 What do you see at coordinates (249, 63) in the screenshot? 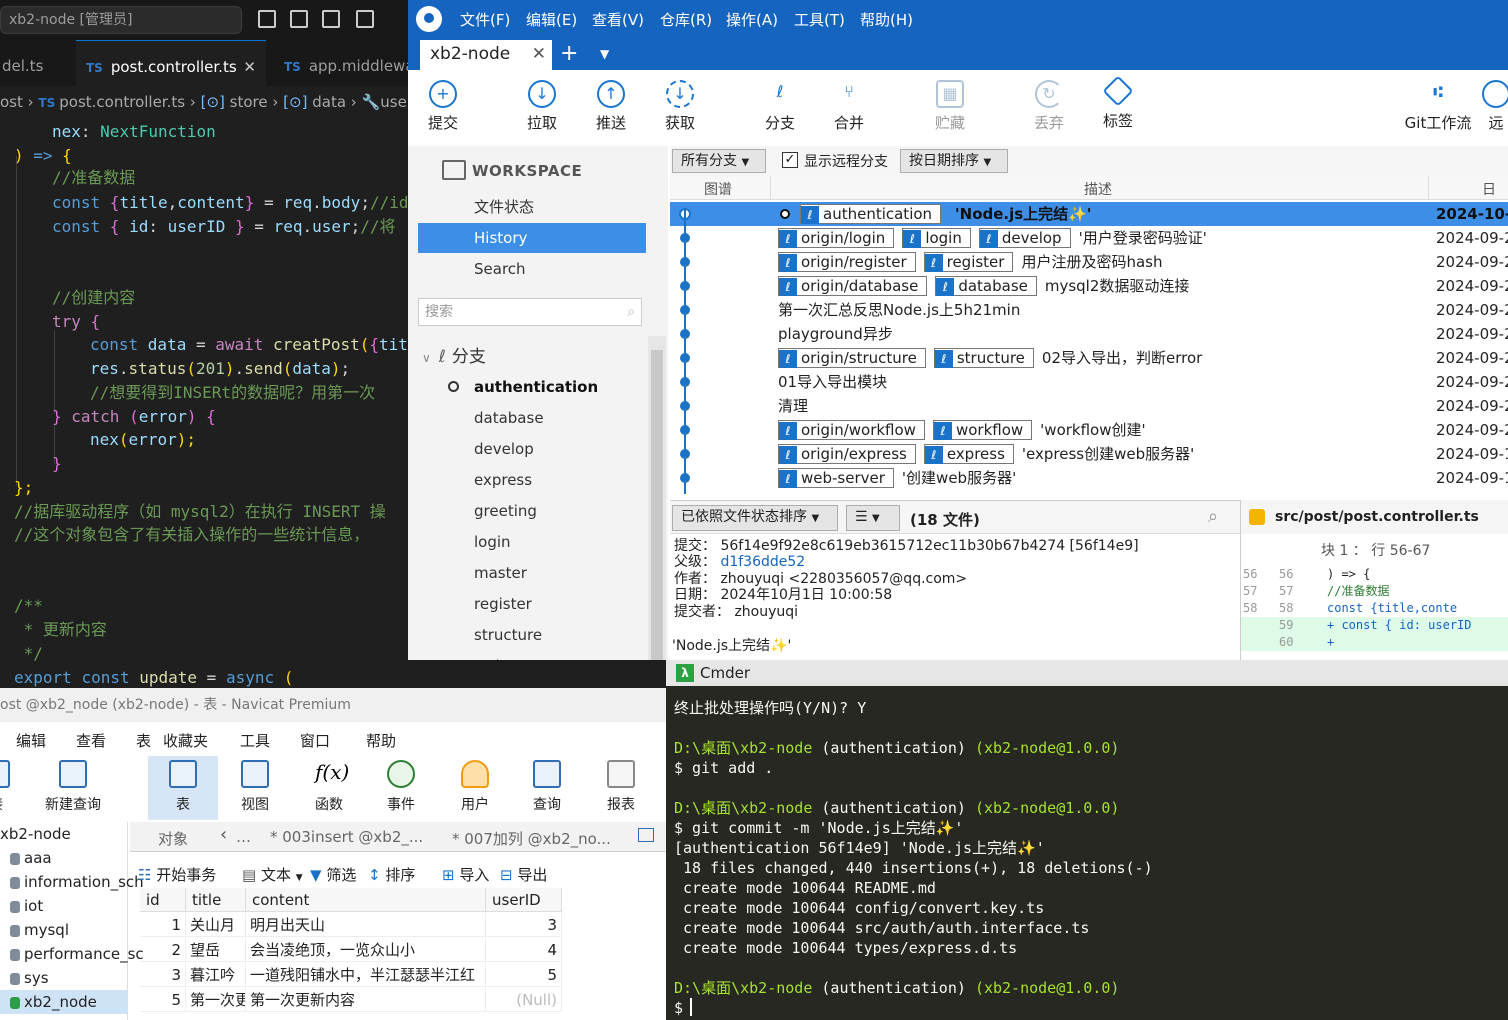
I see `close-icon: ✕` at bounding box center [249, 63].